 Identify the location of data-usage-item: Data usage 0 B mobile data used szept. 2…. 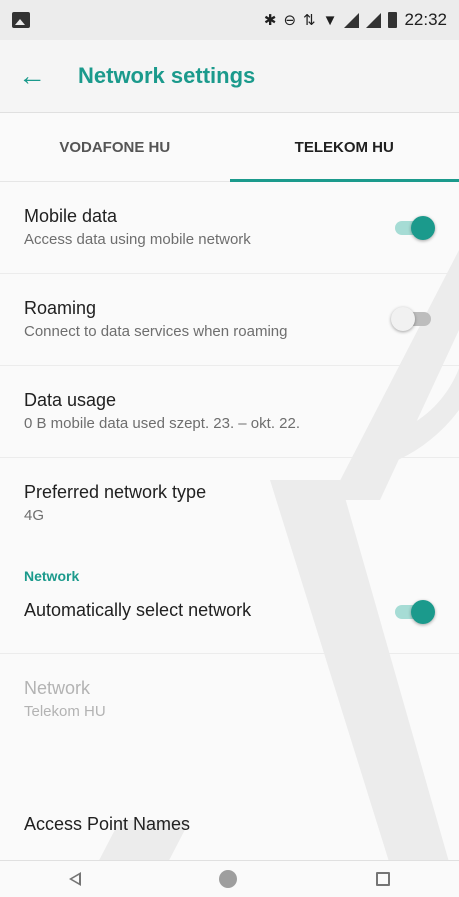
(229, 412).